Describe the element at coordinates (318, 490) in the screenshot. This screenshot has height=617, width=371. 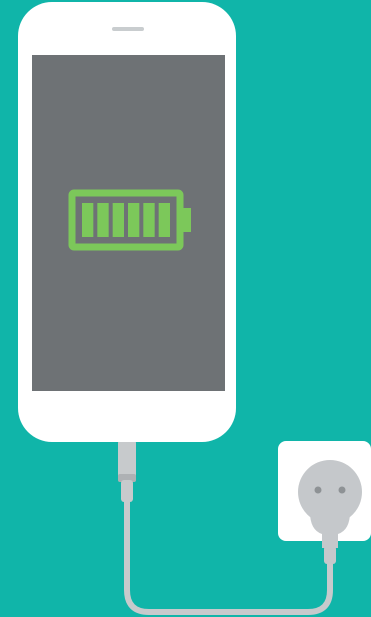
I see `plug-pin-left` at that location.